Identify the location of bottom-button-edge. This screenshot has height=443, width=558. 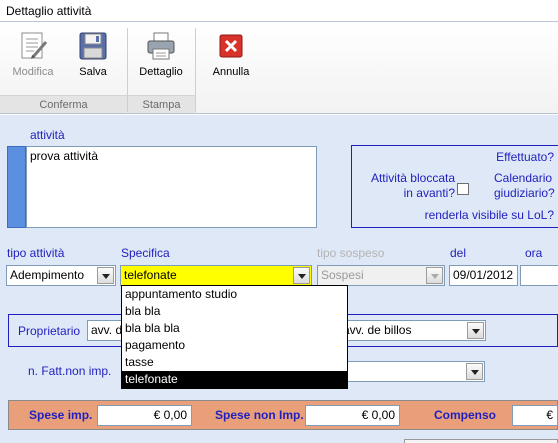
(481, 441).